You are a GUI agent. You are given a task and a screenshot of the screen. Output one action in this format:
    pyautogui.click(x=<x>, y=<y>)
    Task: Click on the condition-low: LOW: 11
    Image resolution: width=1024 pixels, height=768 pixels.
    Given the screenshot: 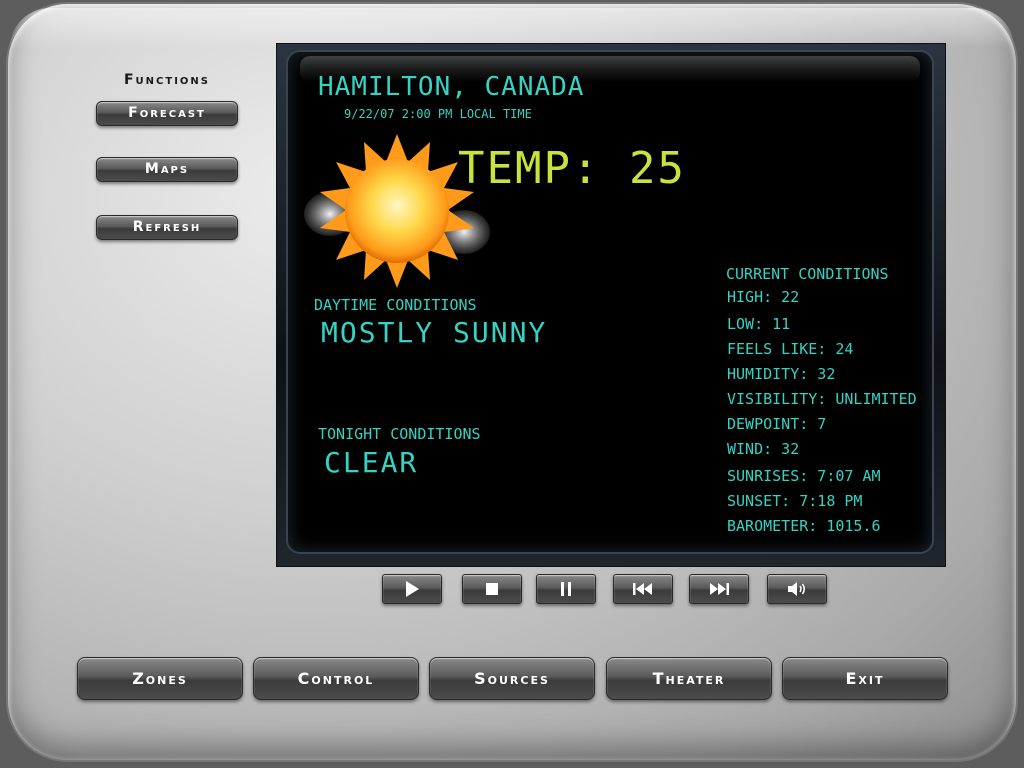 What is the action you would take?
    pyautogui.click(x=759, y=324)
    